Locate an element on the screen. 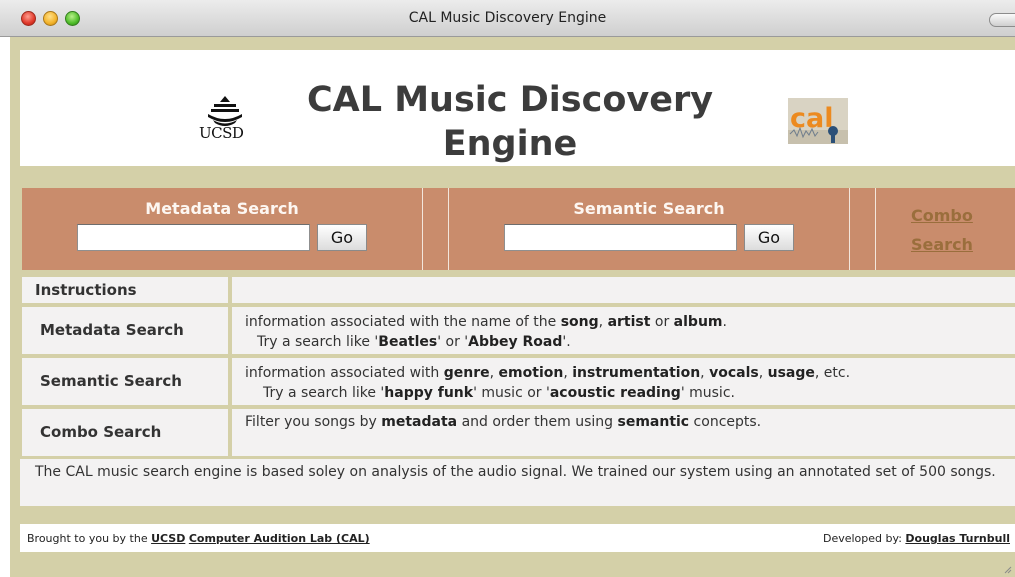  metadata-search-row-label: Metadata Search is located at coordinates (125, 330).